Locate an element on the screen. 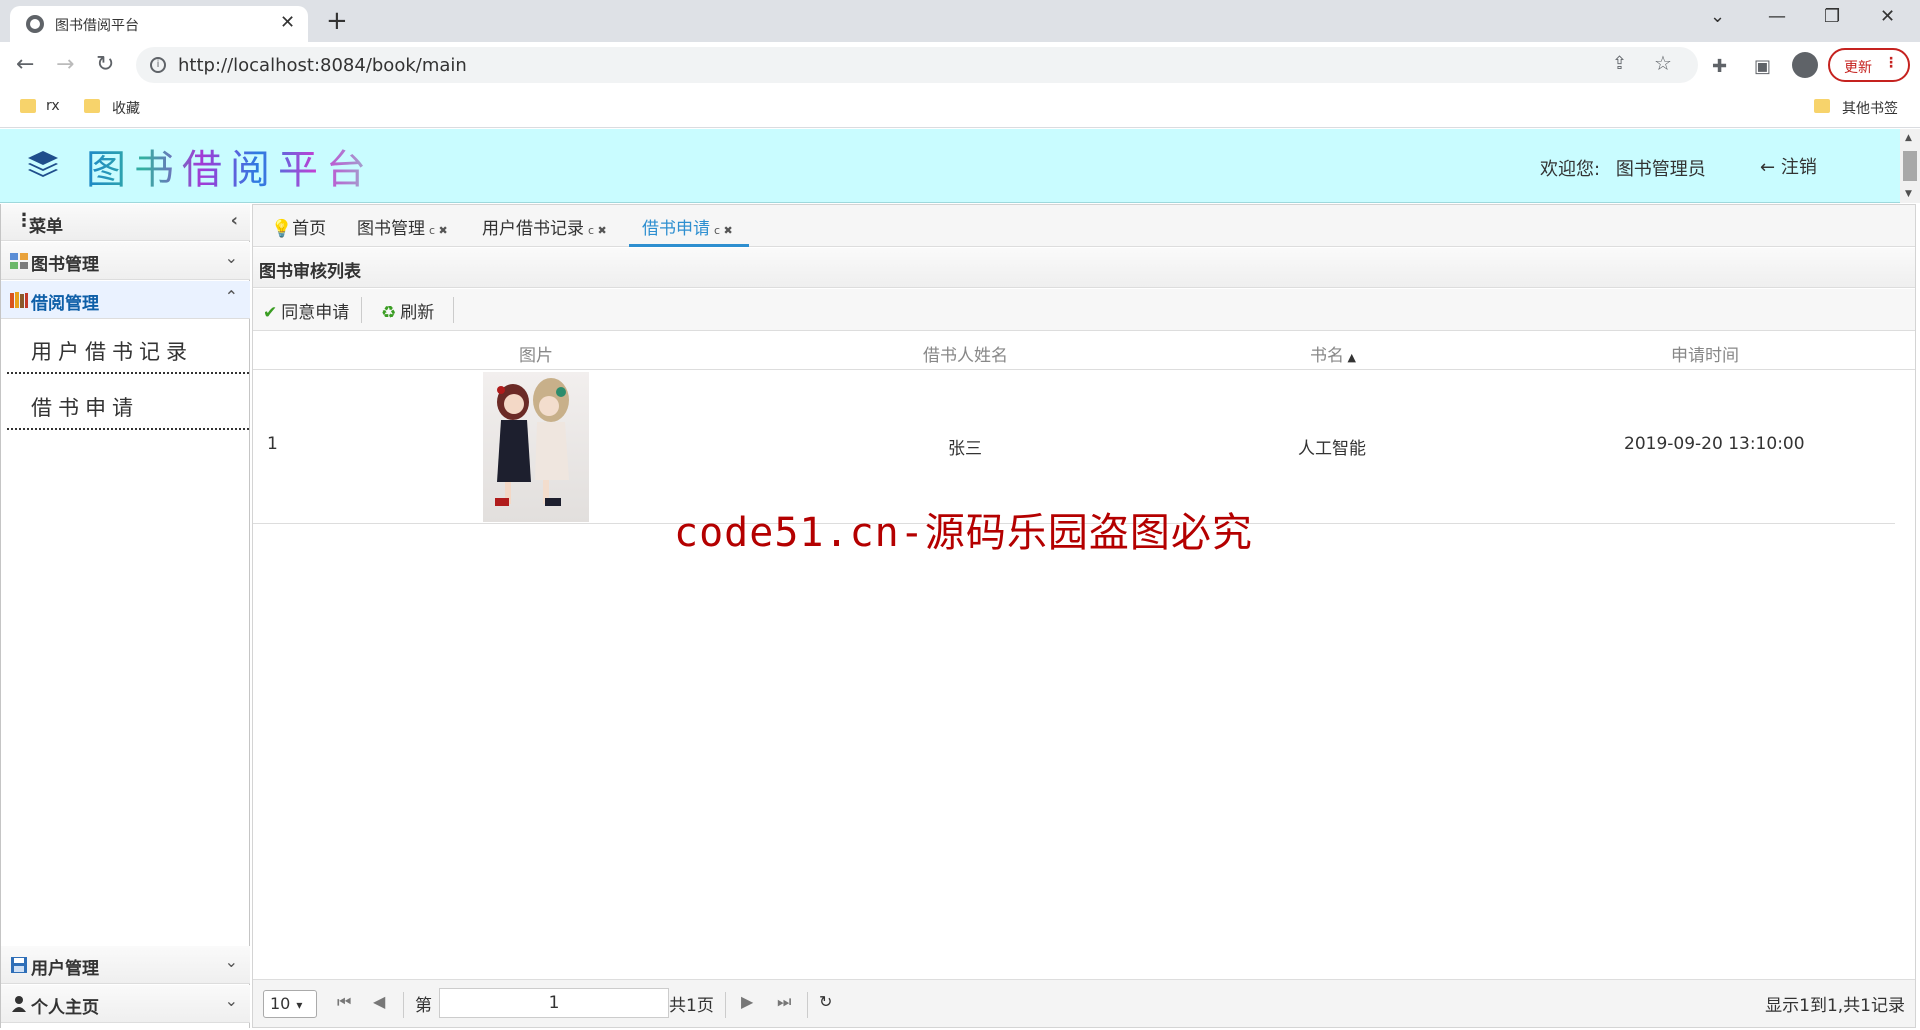 This screenshot has width=1920, height=1030. panel-label: 用户管理 is located at coordinates (65, 969).